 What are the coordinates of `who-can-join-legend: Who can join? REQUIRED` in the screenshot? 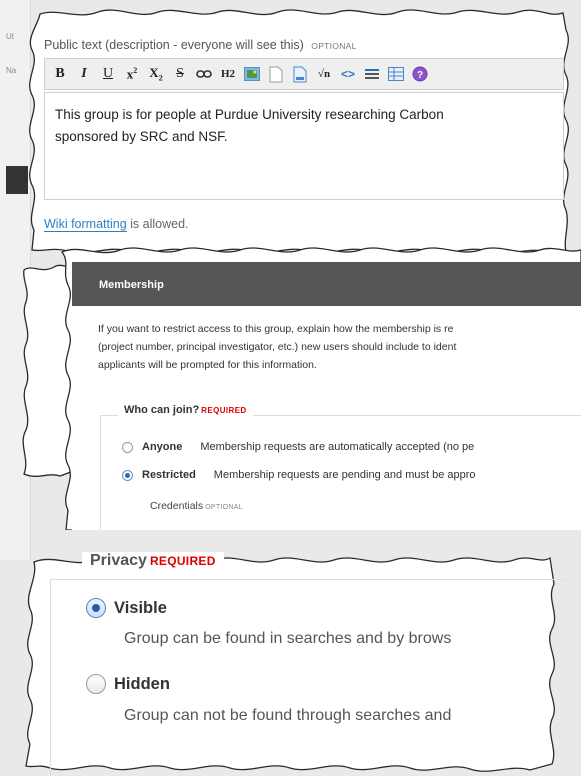 It's located at (185, 410).